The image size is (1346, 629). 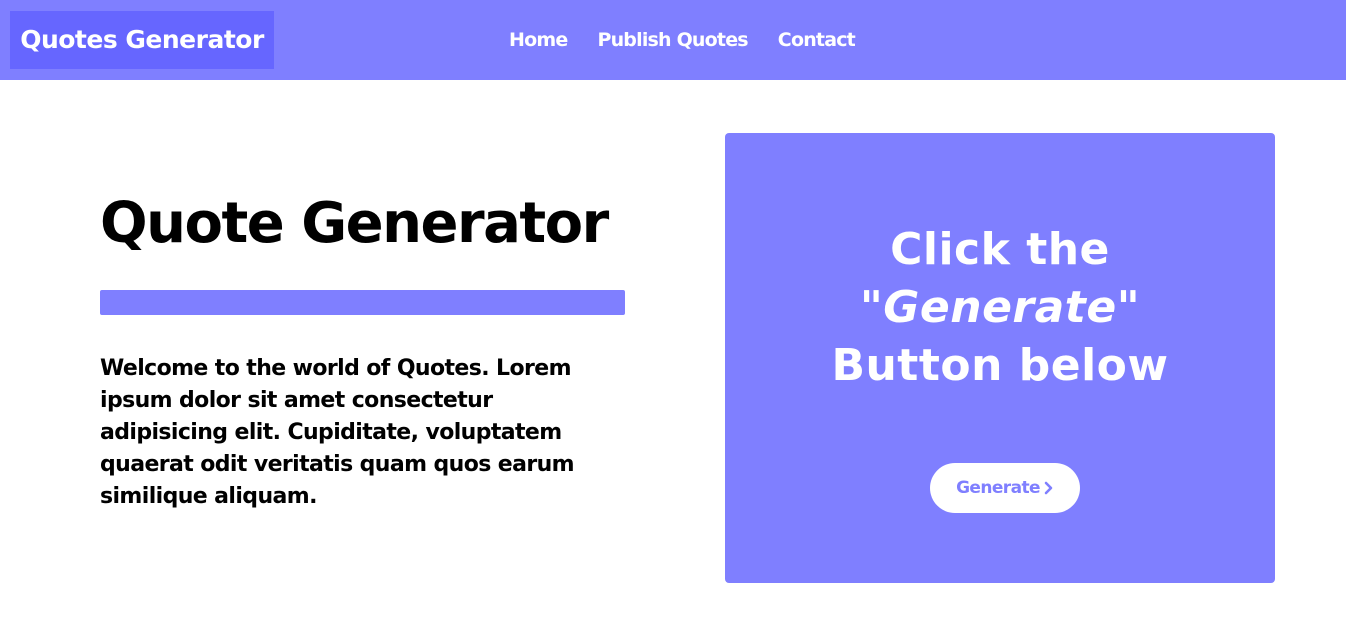 I want to click on nav-links: Home Publish Quotes Contact, so click(x=682, y=40).